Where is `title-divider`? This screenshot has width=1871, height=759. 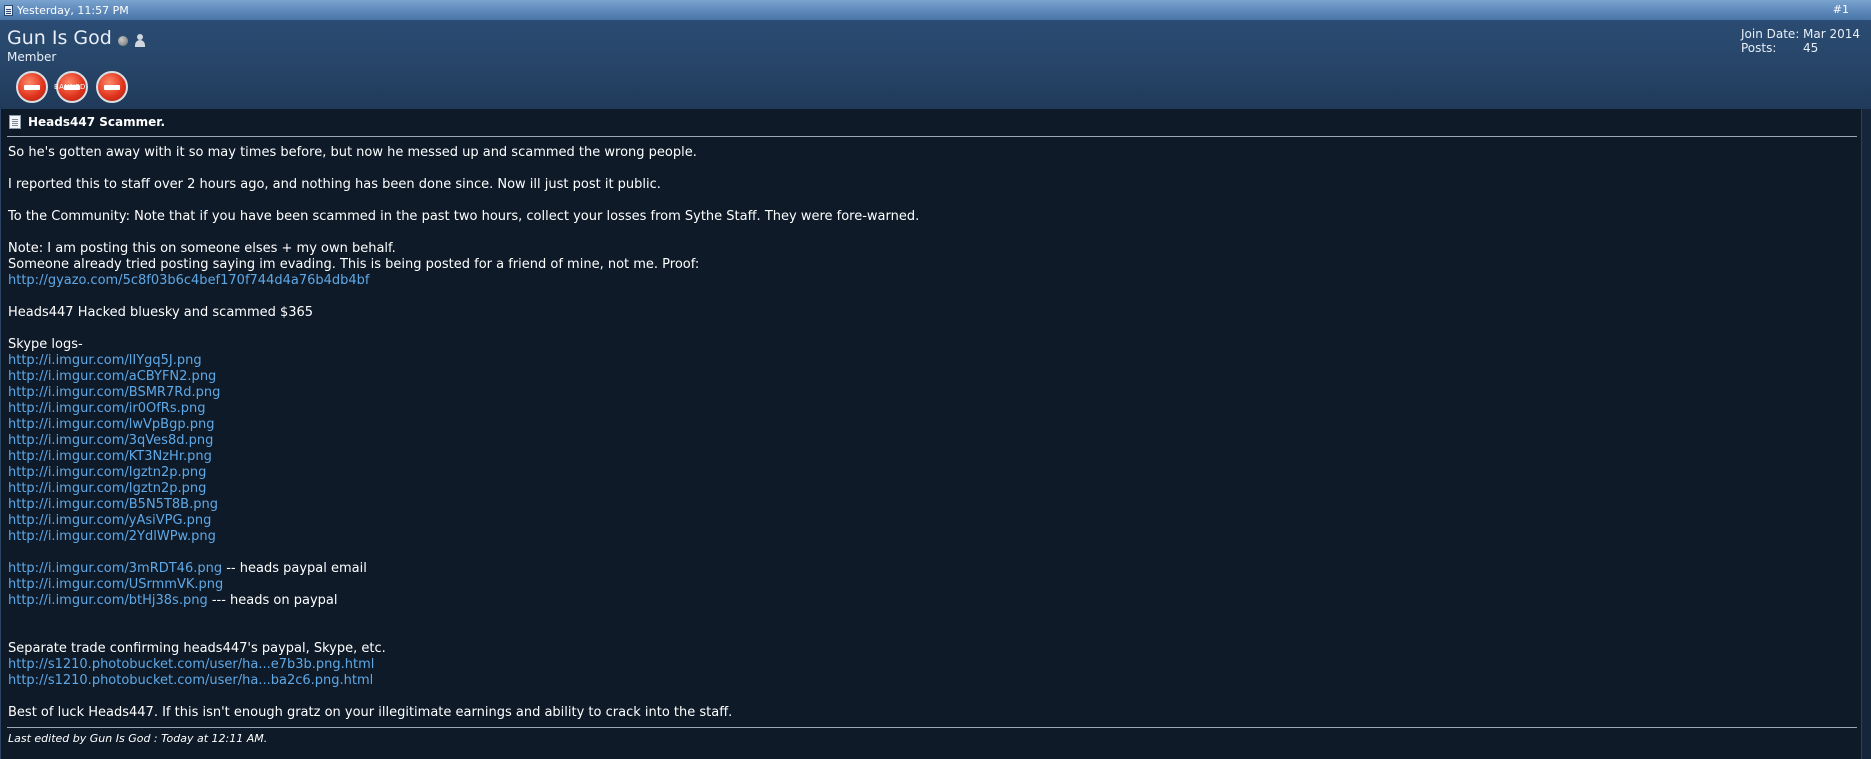 title-divider is located at coordinates (932, 136).